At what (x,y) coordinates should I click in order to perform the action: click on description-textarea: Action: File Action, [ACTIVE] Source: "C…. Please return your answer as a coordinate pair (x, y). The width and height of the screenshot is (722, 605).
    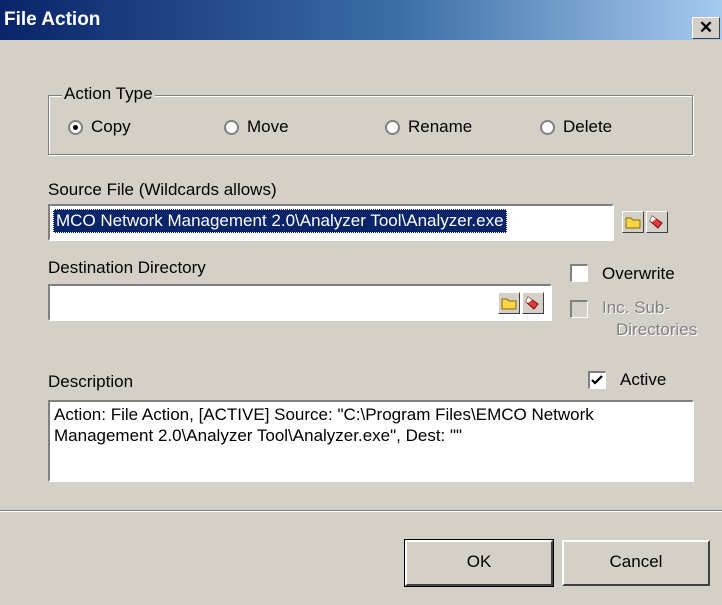
    Looking at the image, I should click on (371, 441).